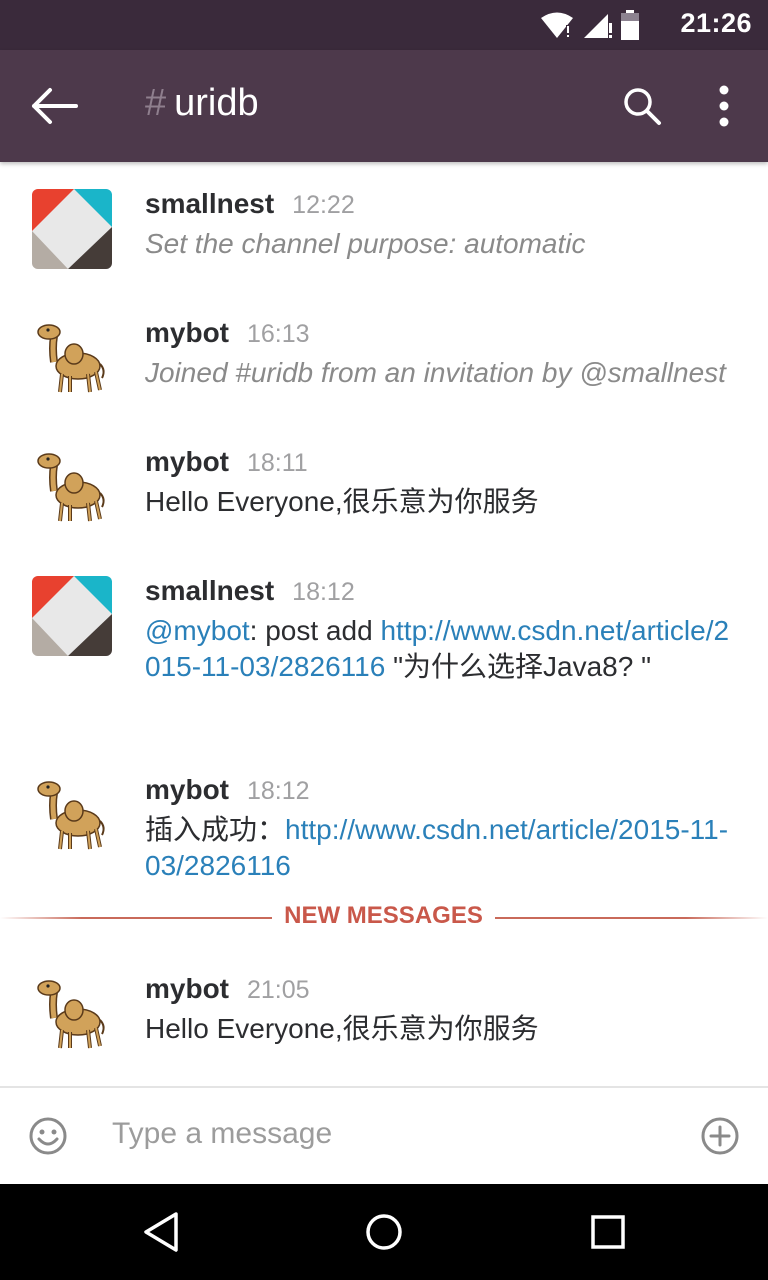 This screenshot has width=768, height=1280. I want to click on wifi-icon, so click(557, 25).